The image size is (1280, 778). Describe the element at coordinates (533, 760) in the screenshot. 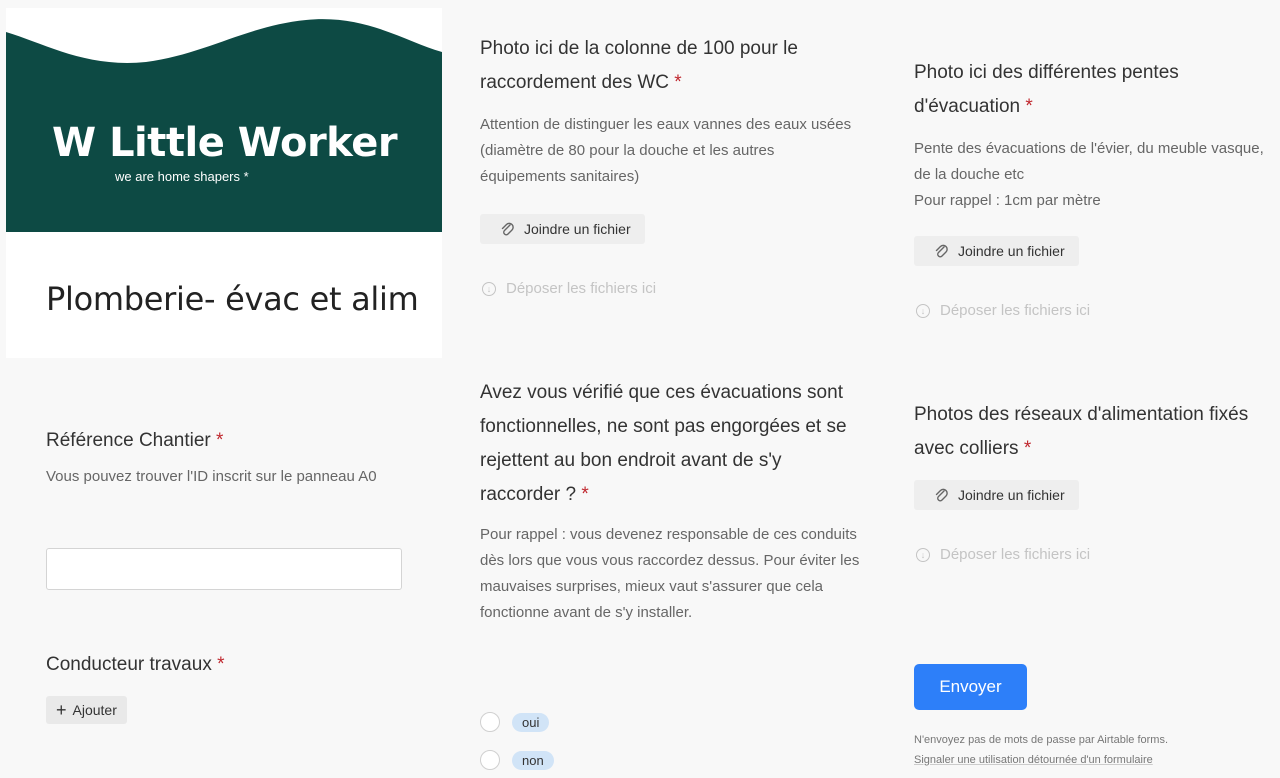

I see `choice-label: non` at that location.